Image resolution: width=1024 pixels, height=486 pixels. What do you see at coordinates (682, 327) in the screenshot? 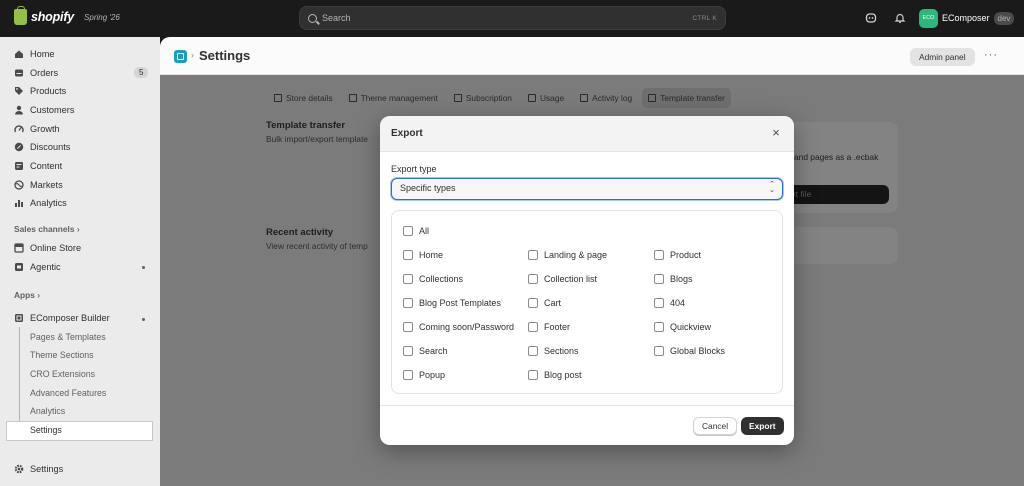
I see `checkbox-quickview: Quickview` at bounding box center [682, 327].